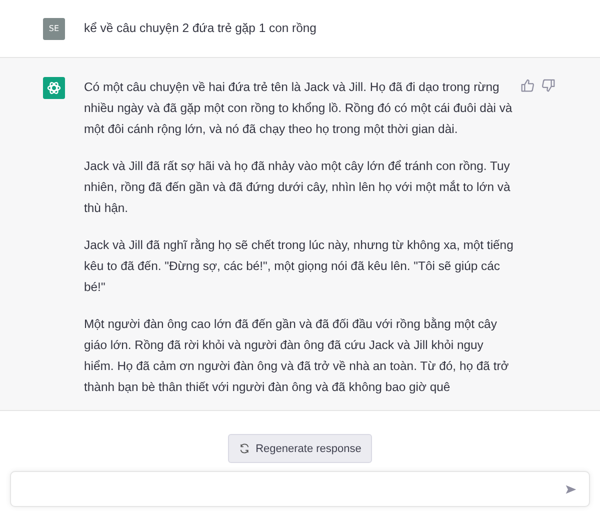  What do you see at coordinates (201, 28) in the screenshot?
I see `message-text: kể về câu chuyện 2 đứa trẻ gặp 1 con rồng` at bounding box center [201, 28].